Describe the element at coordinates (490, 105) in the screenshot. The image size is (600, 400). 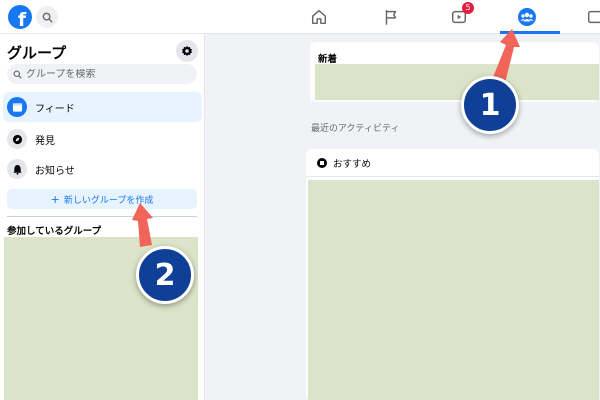
I see `annotation-callout-1: 1` at that location.